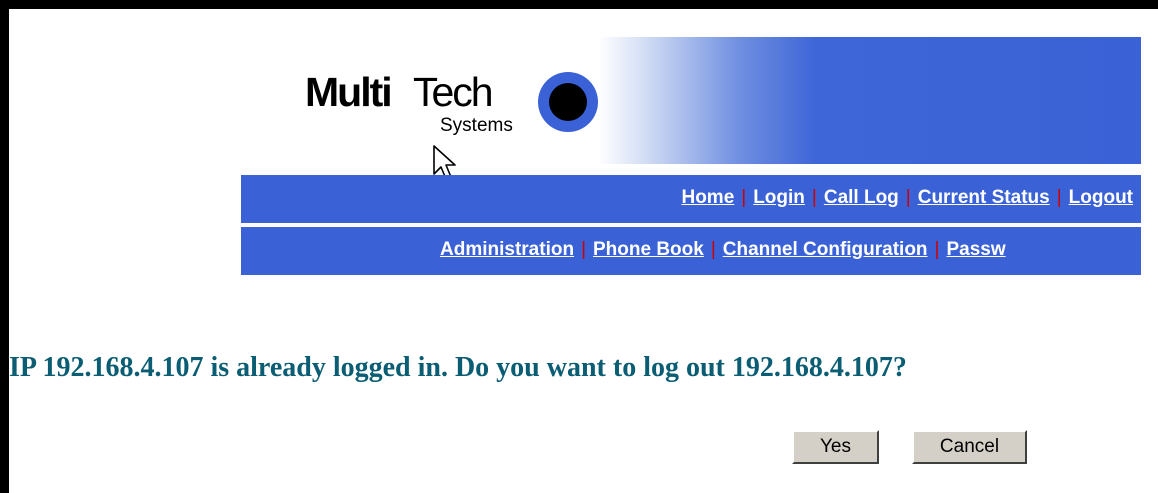 The image size is (1158, 493). Describe the element at coordinates (1101, 197) in the screenshot. I see `nav-link-logout: Logout` at that location.